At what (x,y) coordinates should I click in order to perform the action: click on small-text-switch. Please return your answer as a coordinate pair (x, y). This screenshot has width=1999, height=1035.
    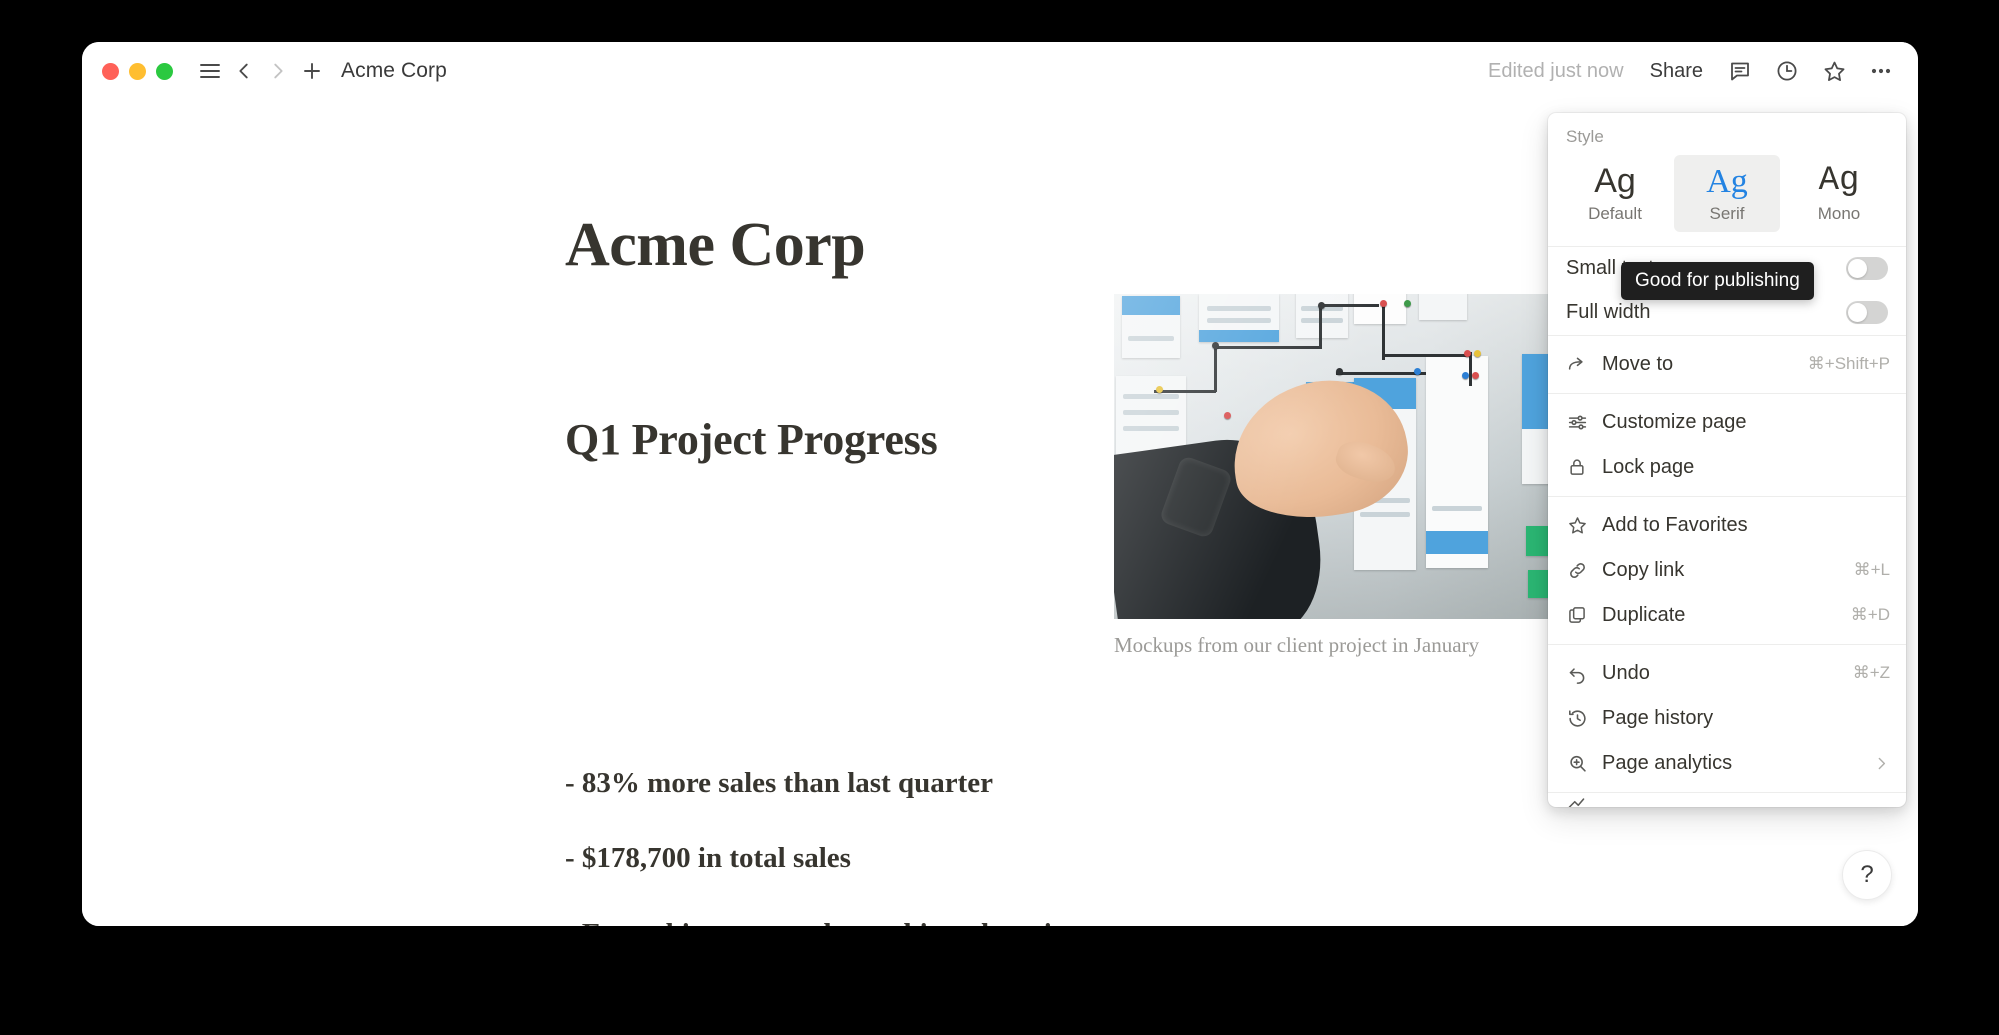
    Looking at the image, I should click on (1867, 269).